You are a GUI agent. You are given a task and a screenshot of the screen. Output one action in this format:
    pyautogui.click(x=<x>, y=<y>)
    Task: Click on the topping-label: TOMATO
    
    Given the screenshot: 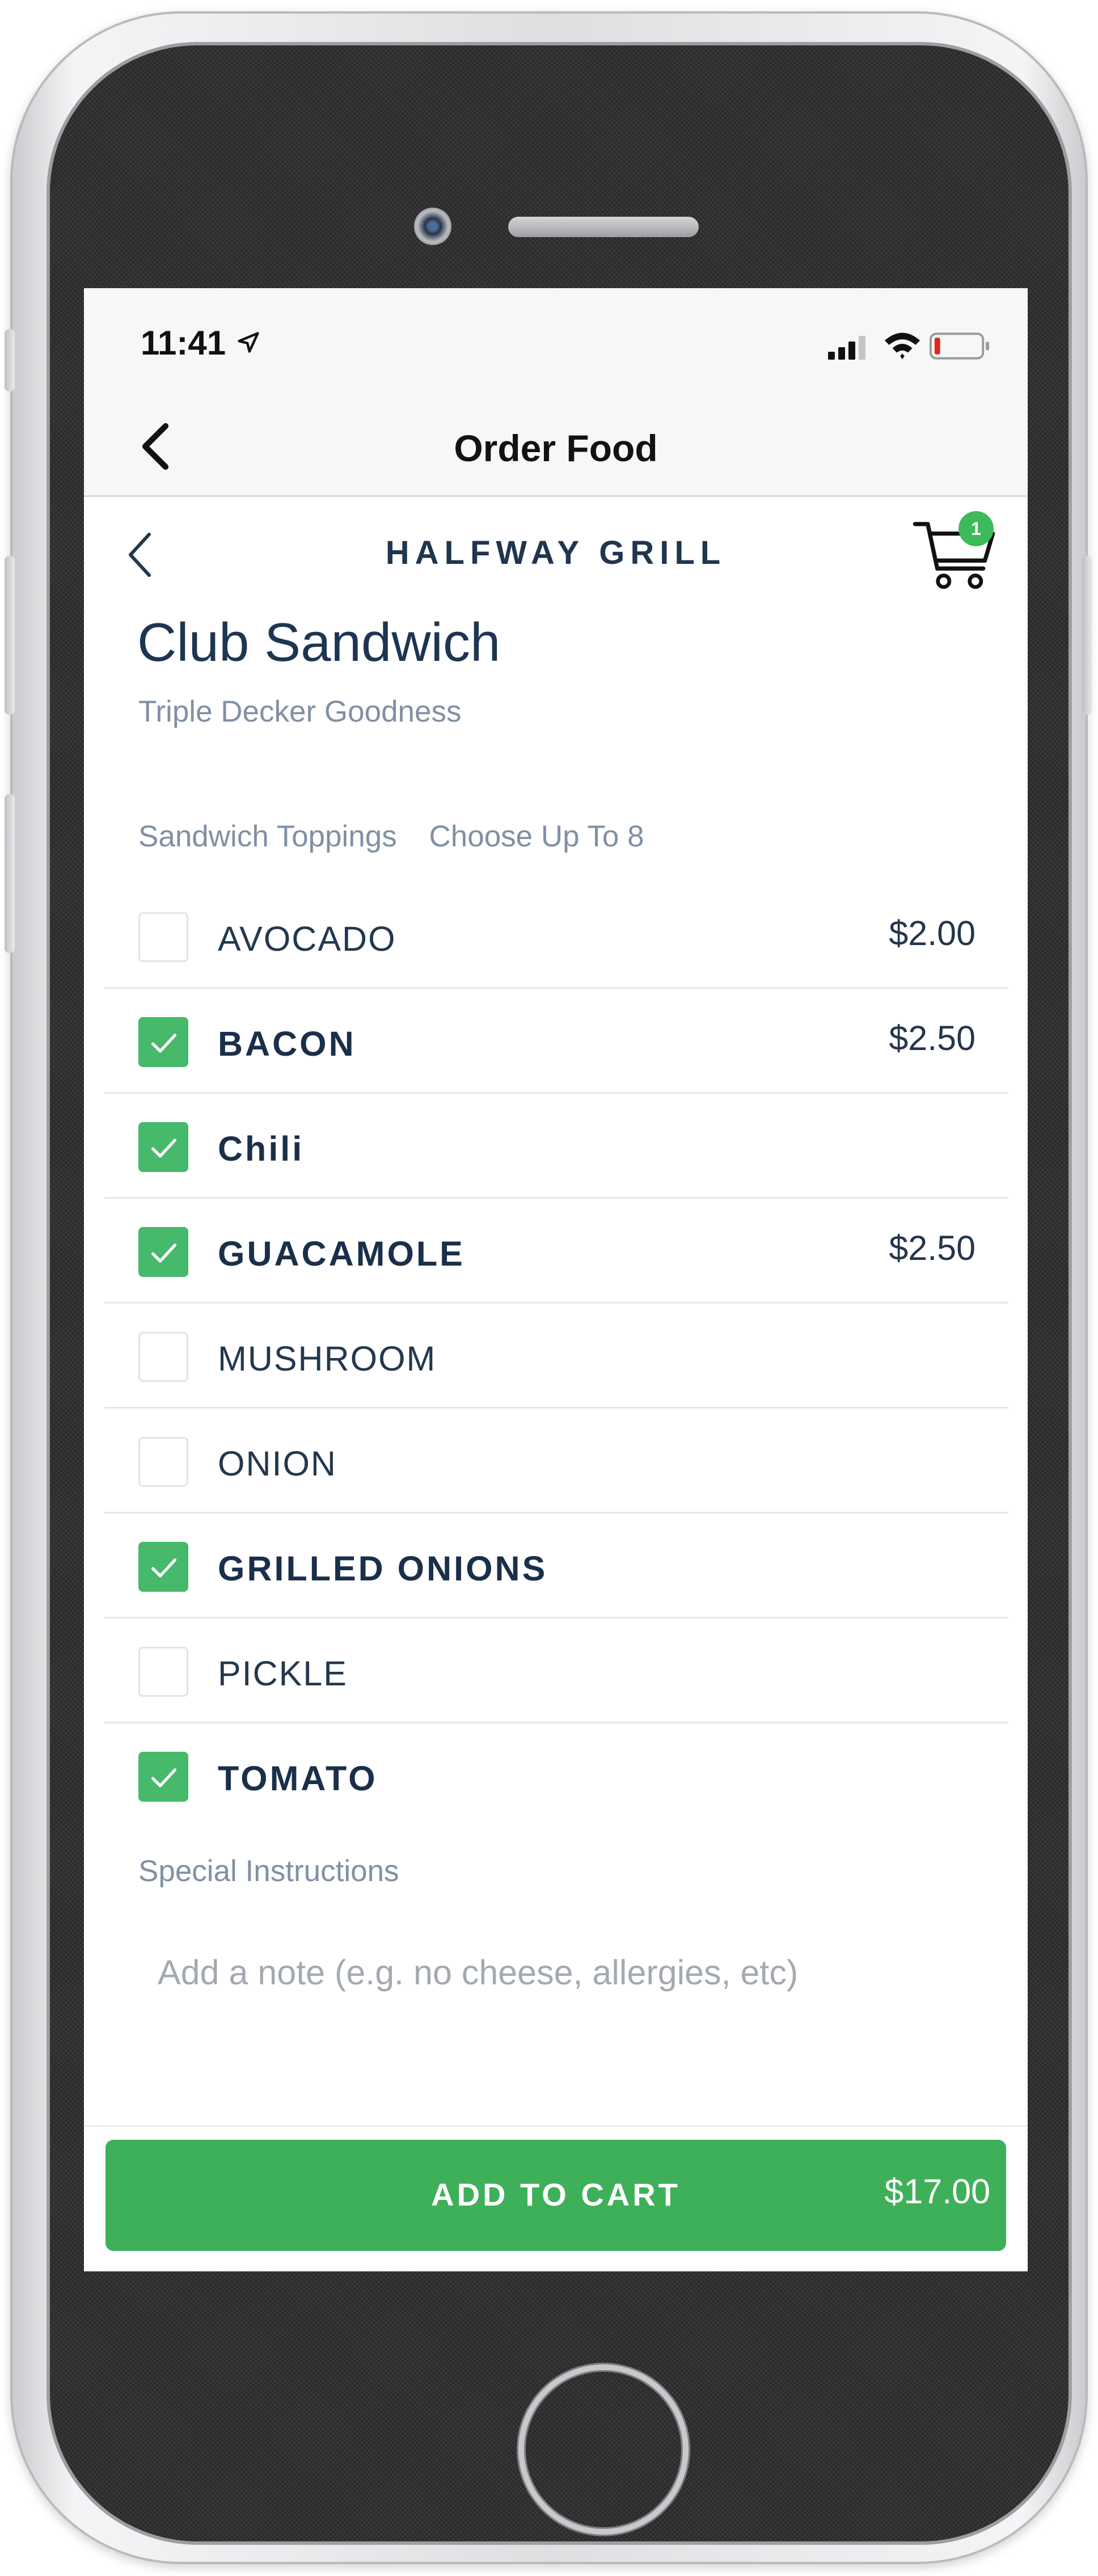 What is the action you would take?
    pyautogui.click(x=298, y=1778)
    